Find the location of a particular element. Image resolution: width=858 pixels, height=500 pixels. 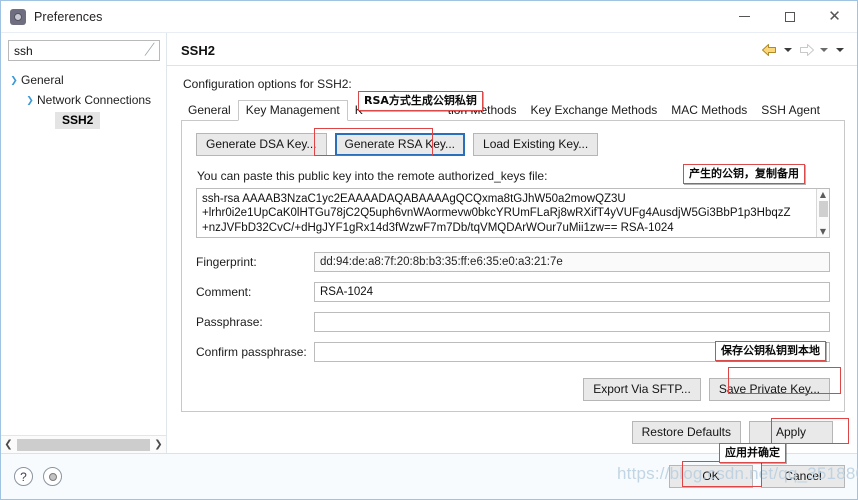

page-title: SSH2 is located at coordinates (198, 50).